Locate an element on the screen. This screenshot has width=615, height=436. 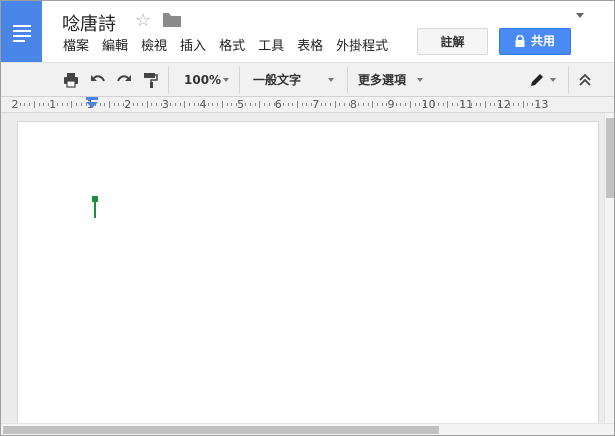
editing-mode-caret-icon is located at coordinates (553, 80).